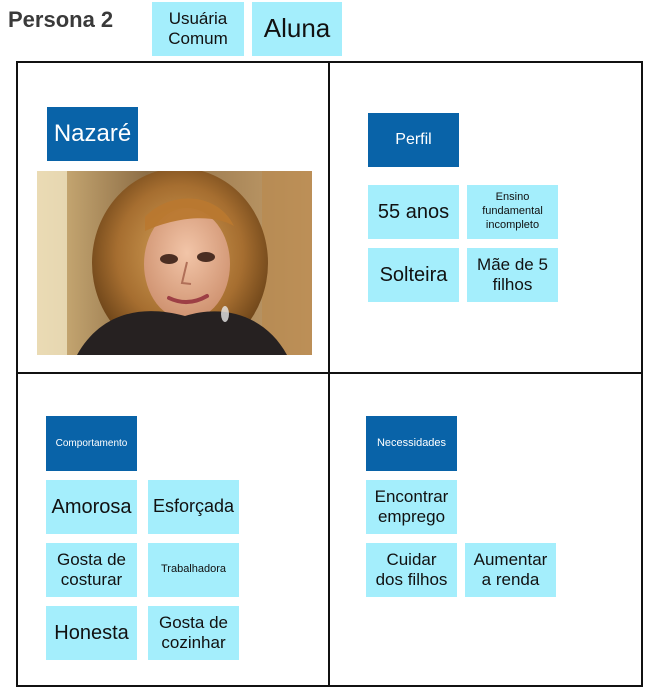  What do you see at coordinates (411, 443) in the screenshot?
I see `needs-heading: Necessidades` at bounding box center [411, 443].